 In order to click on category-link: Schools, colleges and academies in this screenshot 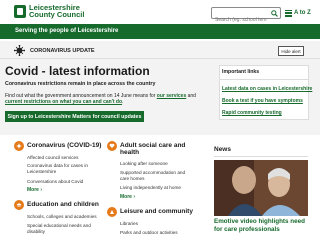, I will do `click(62, 217)`.